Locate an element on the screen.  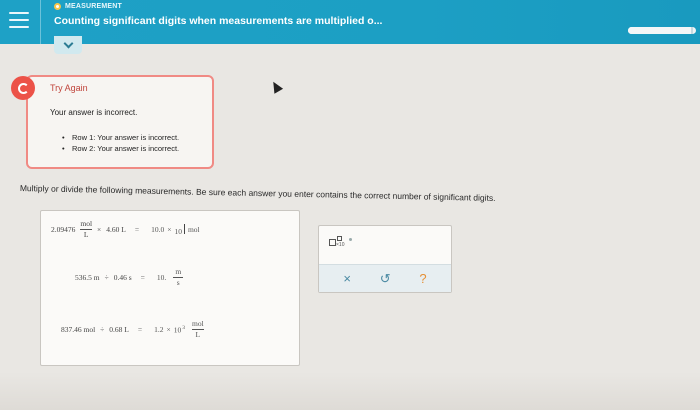
operand-left: 536.5 m is located at coordinates (87, 277).